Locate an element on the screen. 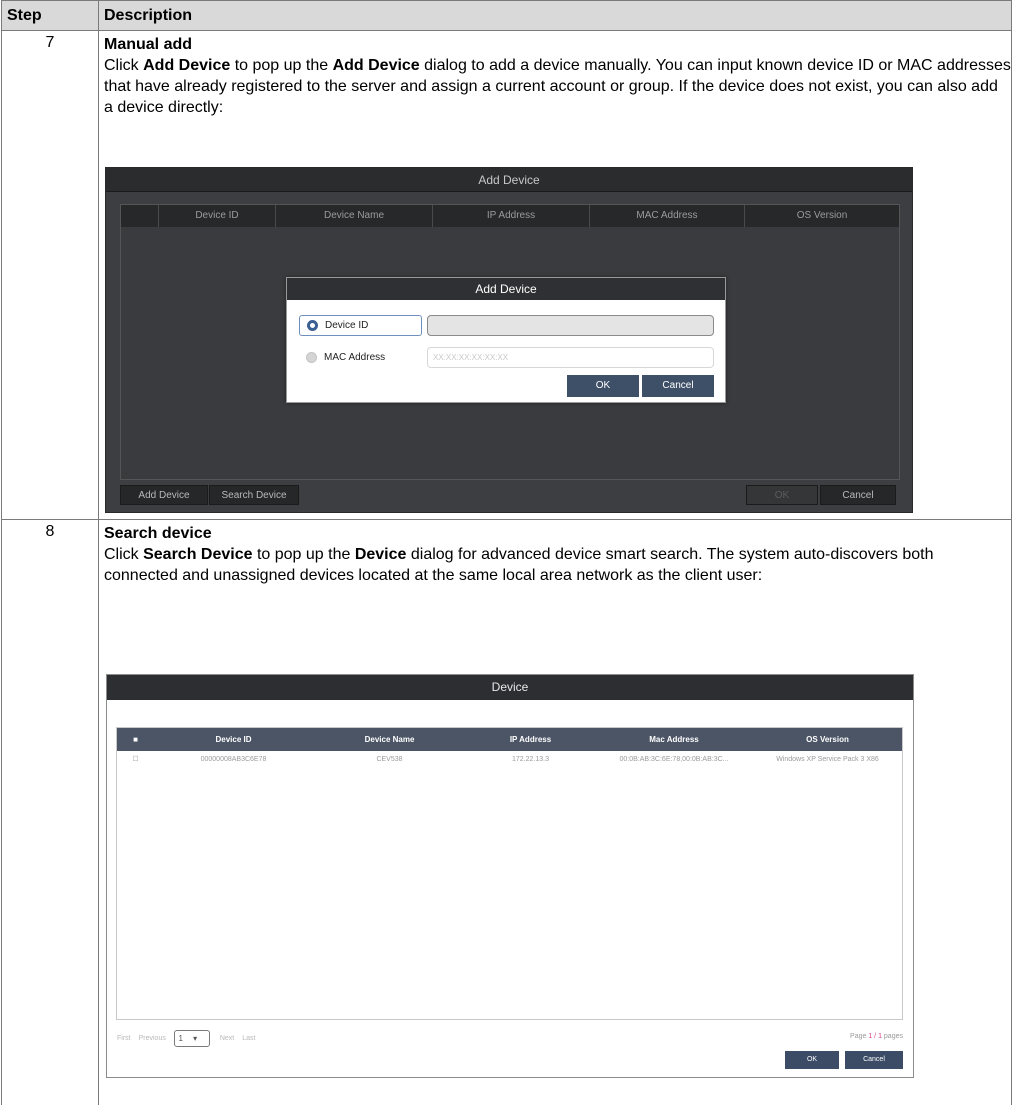 The width and height of the screenshot is (1012, 1105). select-column-header is located at coordinates (140, 216).